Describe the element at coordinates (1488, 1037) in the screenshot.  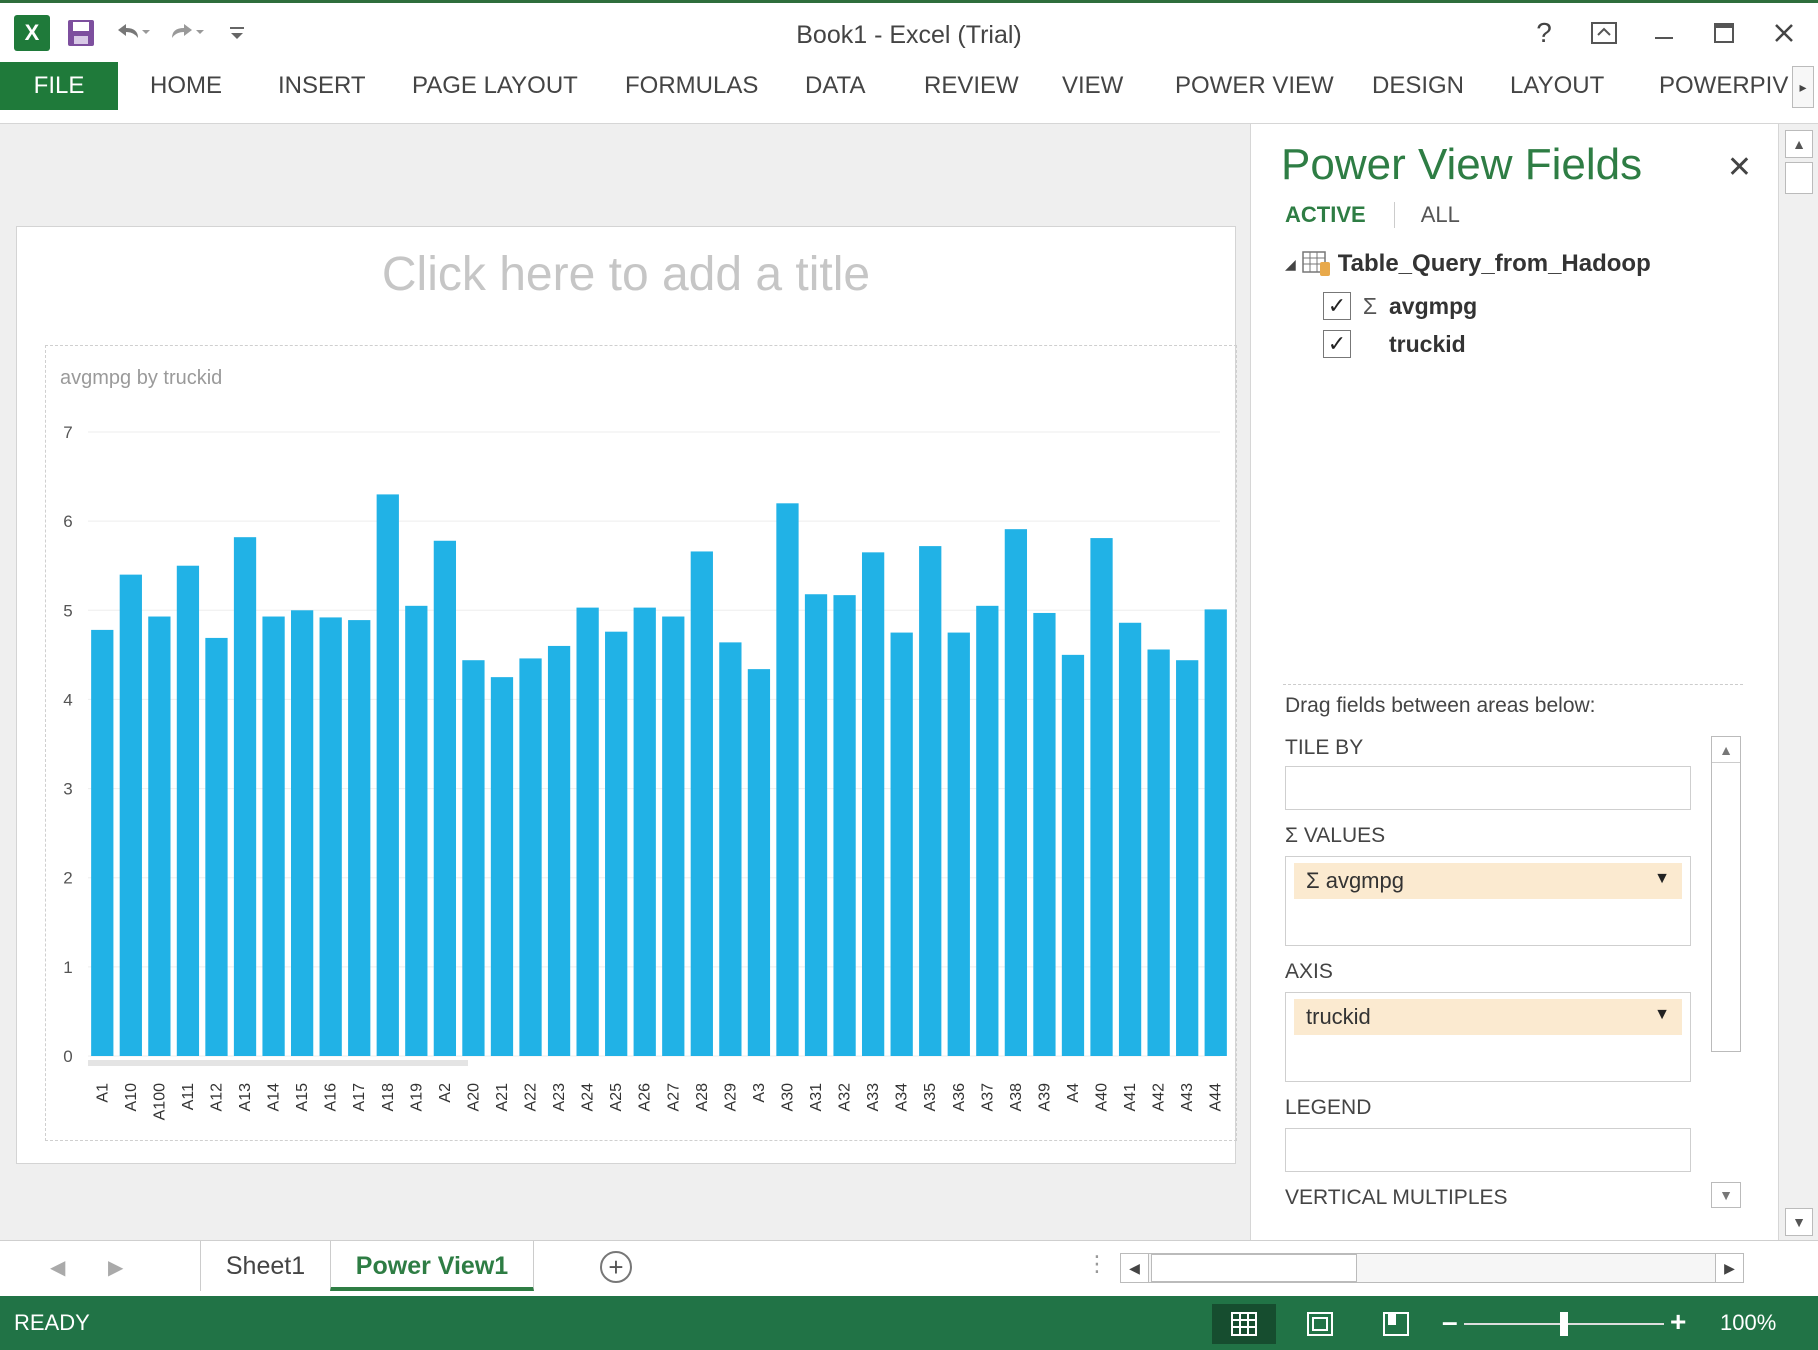
I see `axis-drop-area: truckid ▼` at that location.